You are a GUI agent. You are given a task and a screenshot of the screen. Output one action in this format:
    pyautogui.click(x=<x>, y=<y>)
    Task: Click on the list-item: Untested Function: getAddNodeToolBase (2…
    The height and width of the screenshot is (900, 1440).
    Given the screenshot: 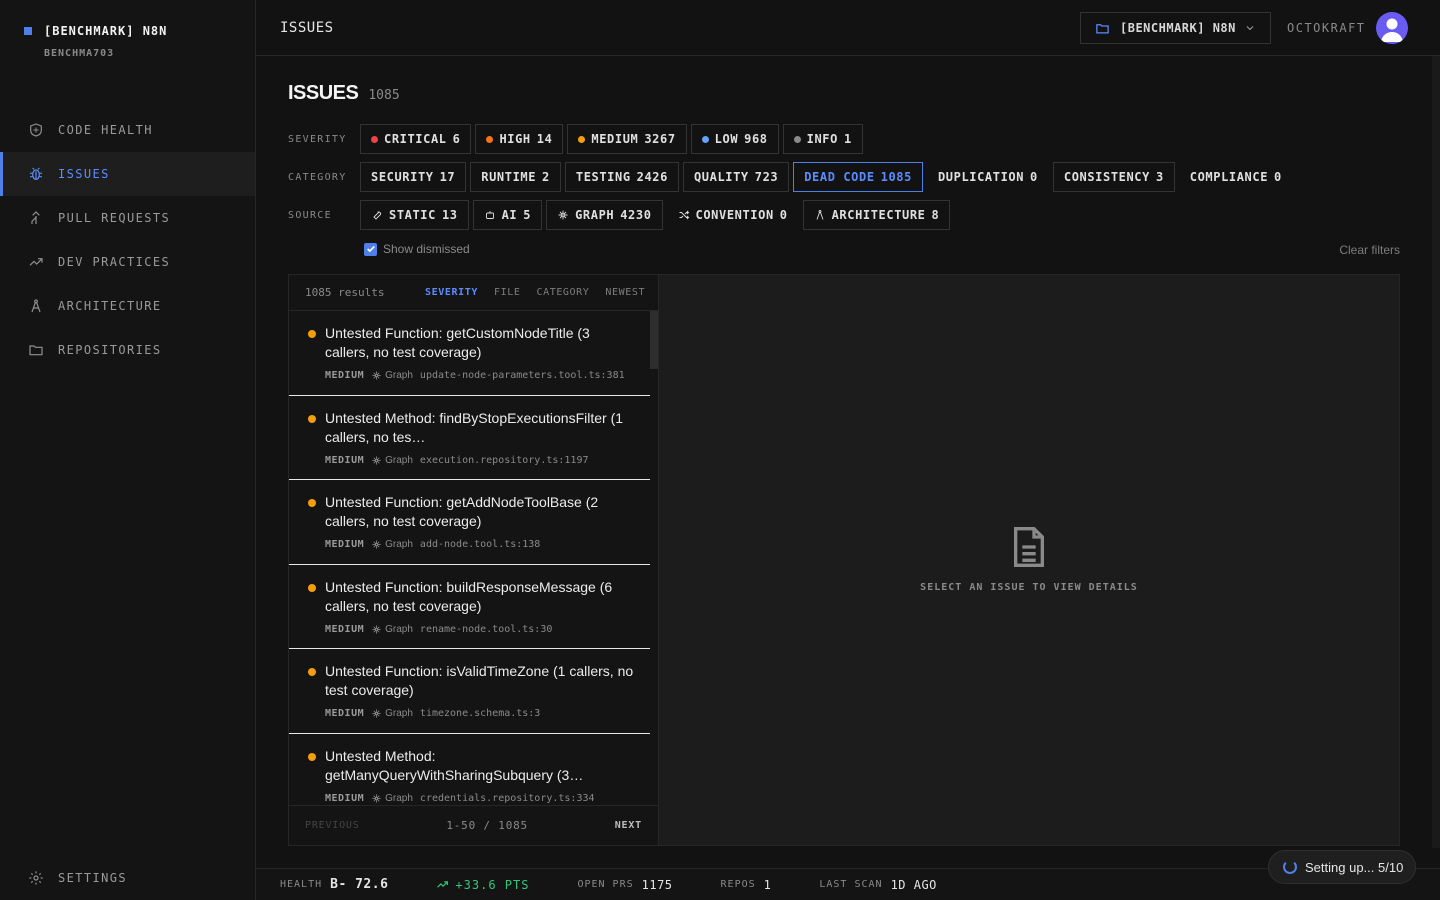 What is the action you would take?
    pyautogui.click(x=469, y=522)
    